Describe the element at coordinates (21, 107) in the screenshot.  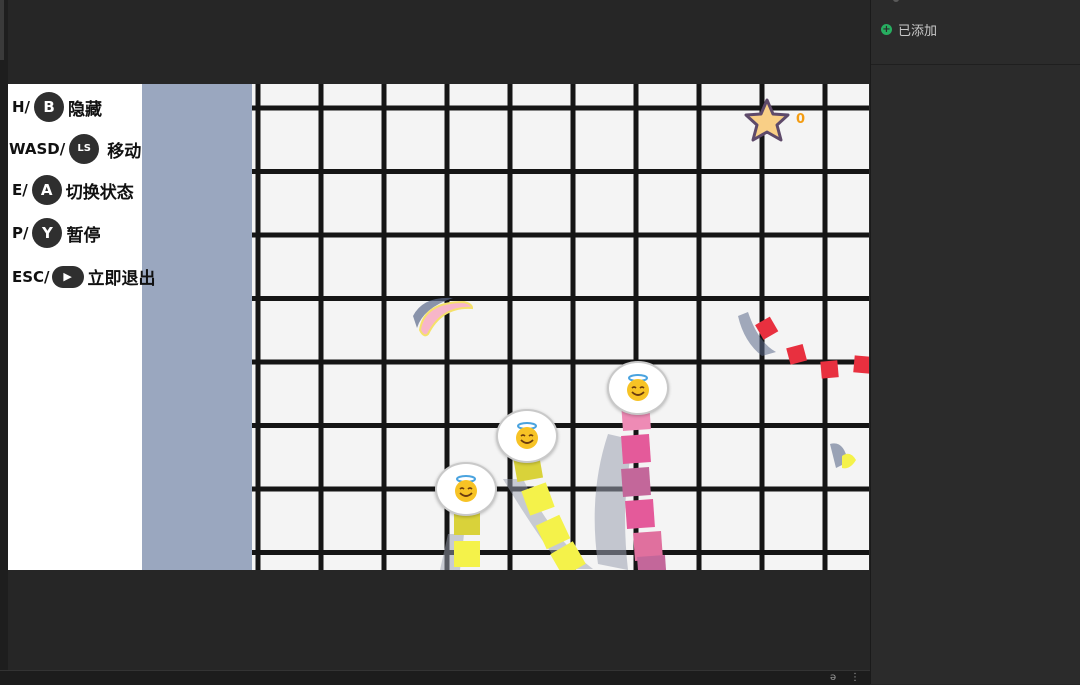
I see `control-key: H/` at that location.